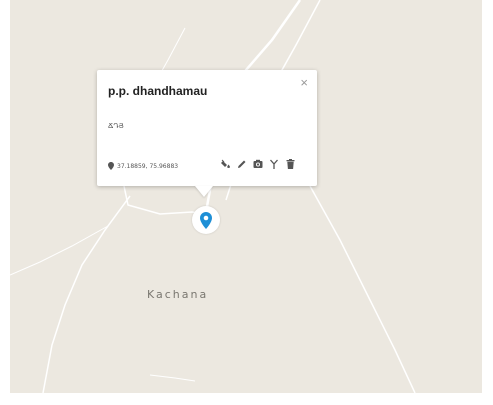 Image resolution: width=493 pixels, height=405 pixels. Describe the element at coordinates (226, 164) in the screenshot. I see `paint-bucket-icon` at that location.